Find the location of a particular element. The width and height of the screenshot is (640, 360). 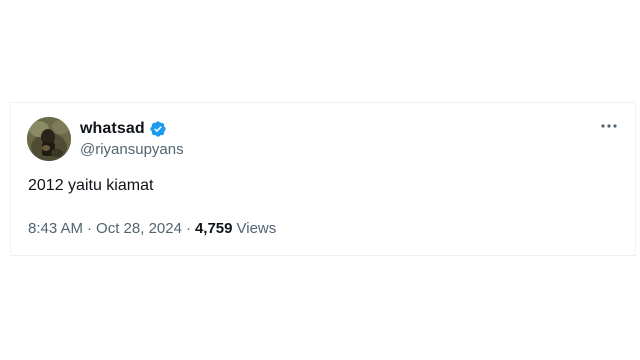

author-identity: whatsad @riyansupyans is located at coordinates (132, 138).